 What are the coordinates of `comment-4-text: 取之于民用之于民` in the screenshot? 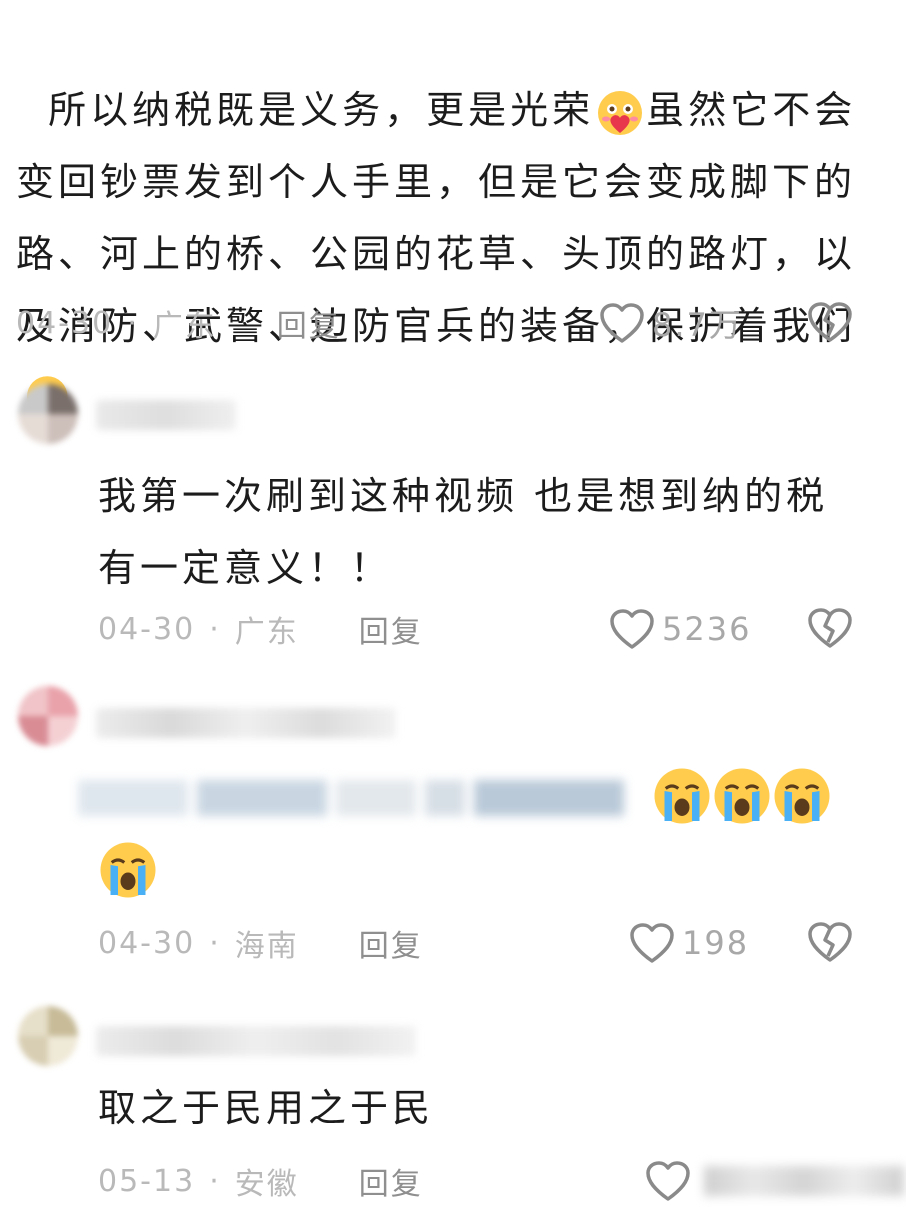 It's located at (266, 1108).